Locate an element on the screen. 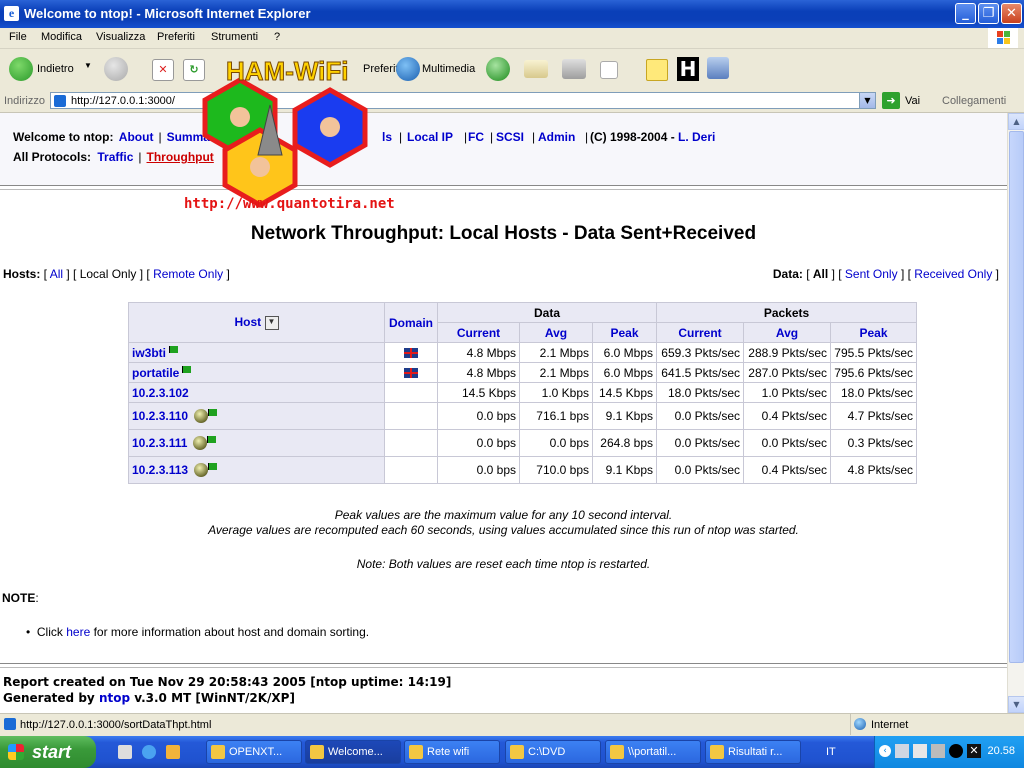  generated-by: Generated by ntop v.3.0 MT [WinNT/2K/XP] is located at coordinates (149, 698).